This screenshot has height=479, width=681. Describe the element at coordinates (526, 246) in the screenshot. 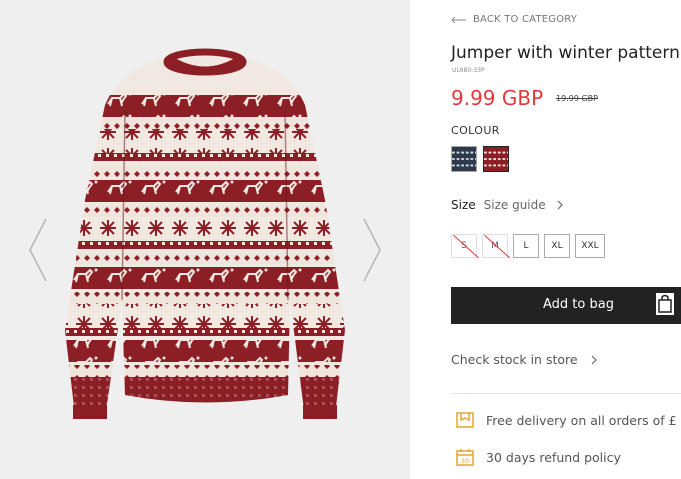

I see `size-option-l: L` at that location.